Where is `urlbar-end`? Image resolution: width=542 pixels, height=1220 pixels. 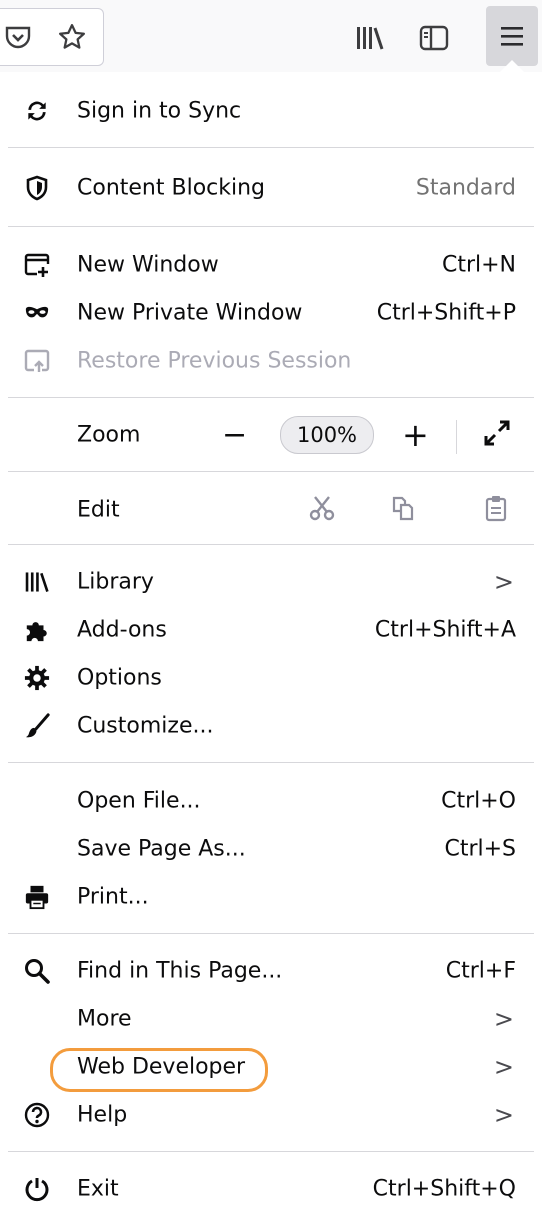 urlbar-end is located at coordinates (52, 37).